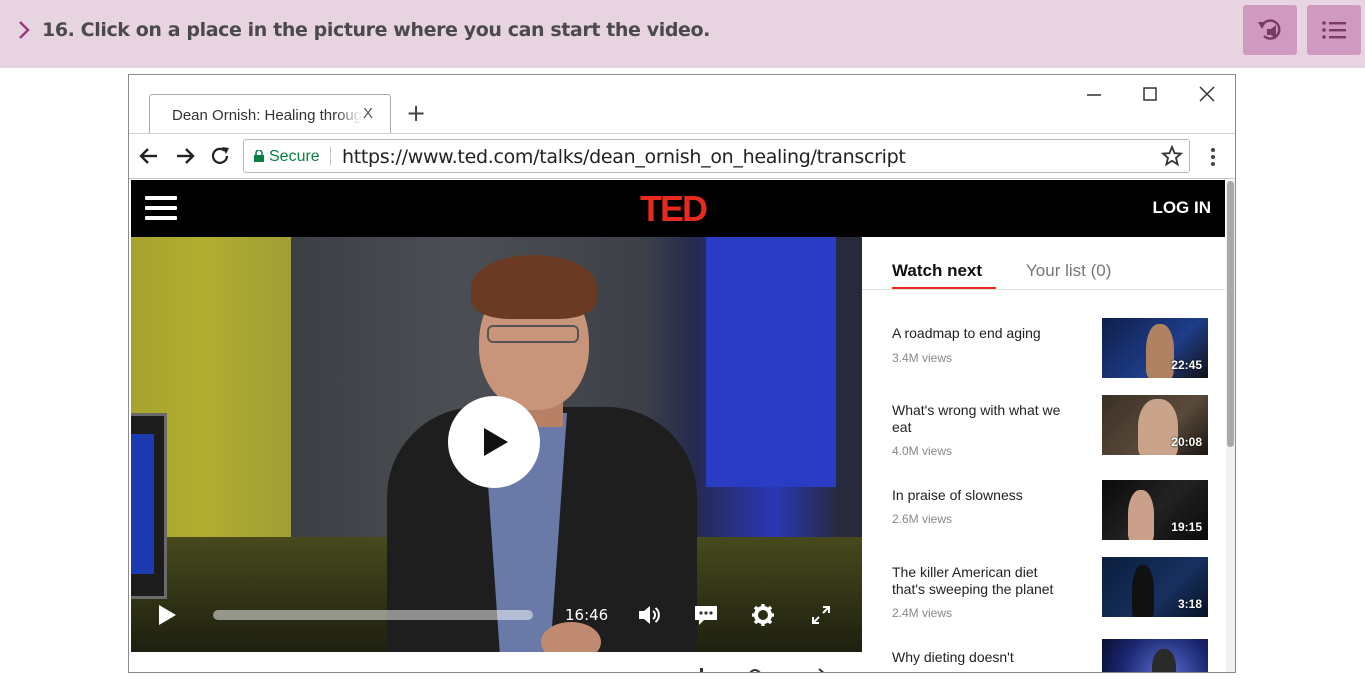  What do you see at coordinates (682, 104) in the screenshot?
I see `tab-strip: Dean Ornish: Healing through diet X +` at bounding box center [682, 104].